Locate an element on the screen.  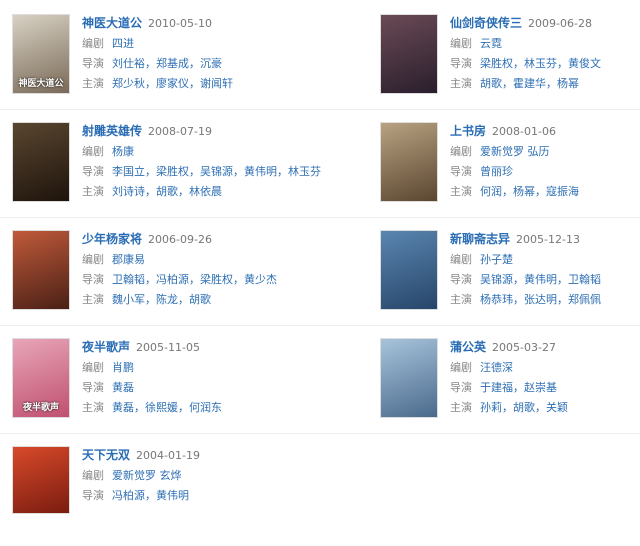
writer-link: 郡康易 is located at coordinates (128, 259).